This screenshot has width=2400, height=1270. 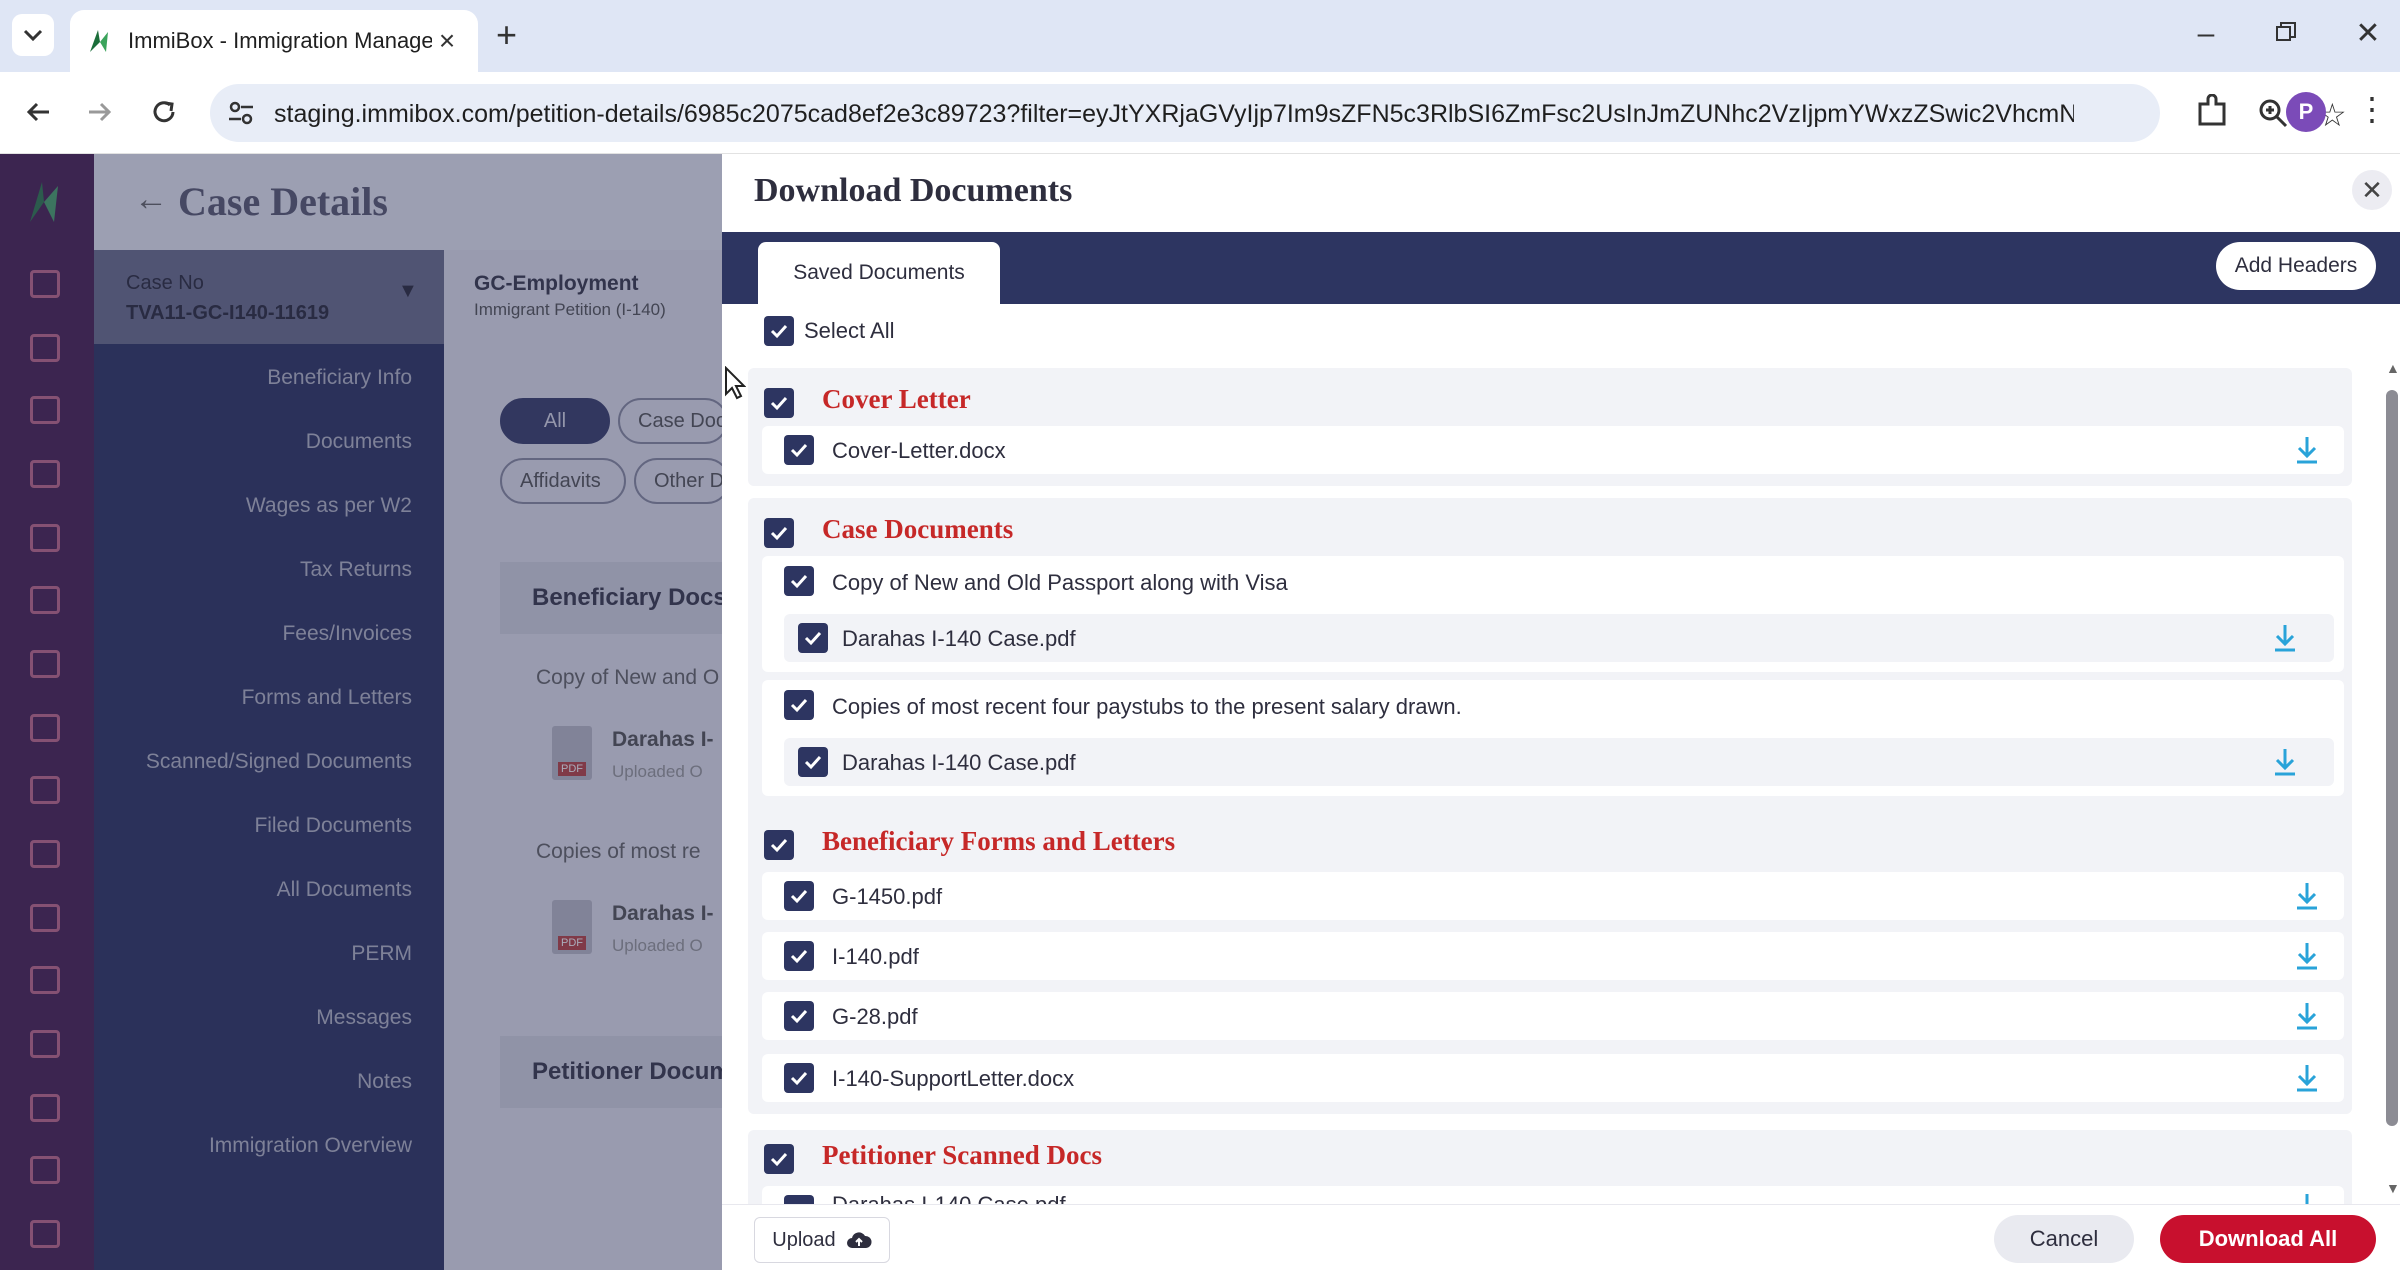 I want to click on forward-button, so click(x=100, y=112).